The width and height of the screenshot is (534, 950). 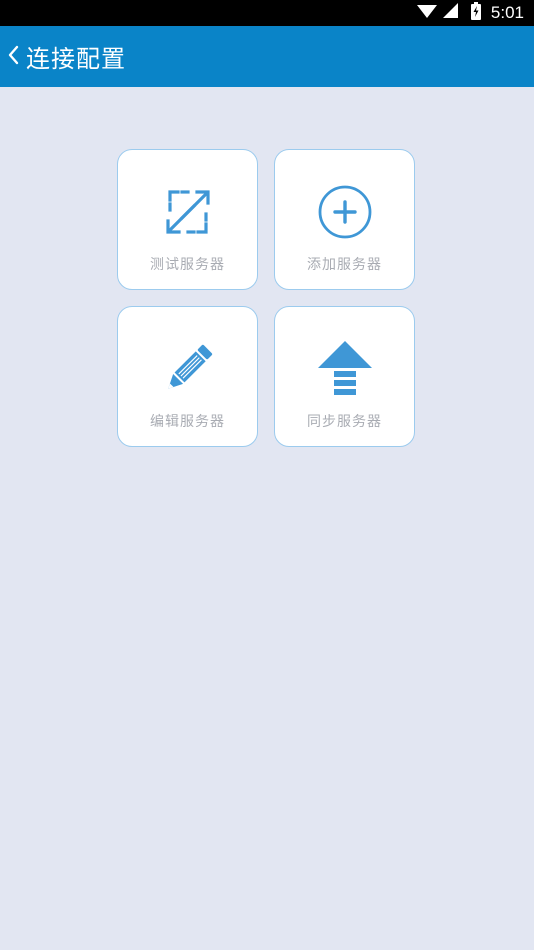 I want to click on battery-icon, so click(x=475, y=13).